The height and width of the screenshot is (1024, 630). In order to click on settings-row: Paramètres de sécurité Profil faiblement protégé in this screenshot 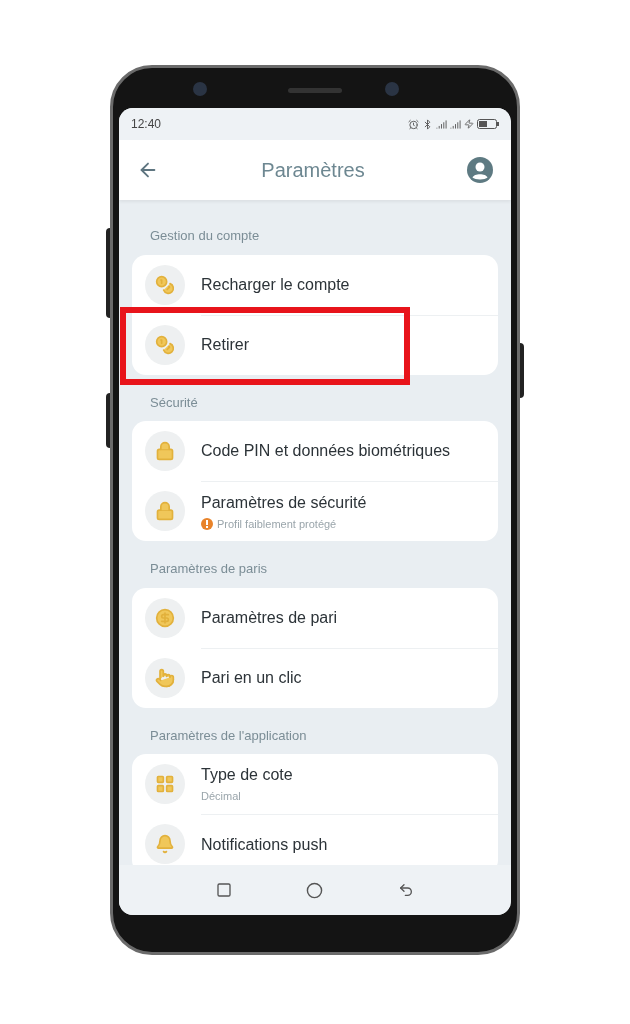, I will do `click(315, 511)`.